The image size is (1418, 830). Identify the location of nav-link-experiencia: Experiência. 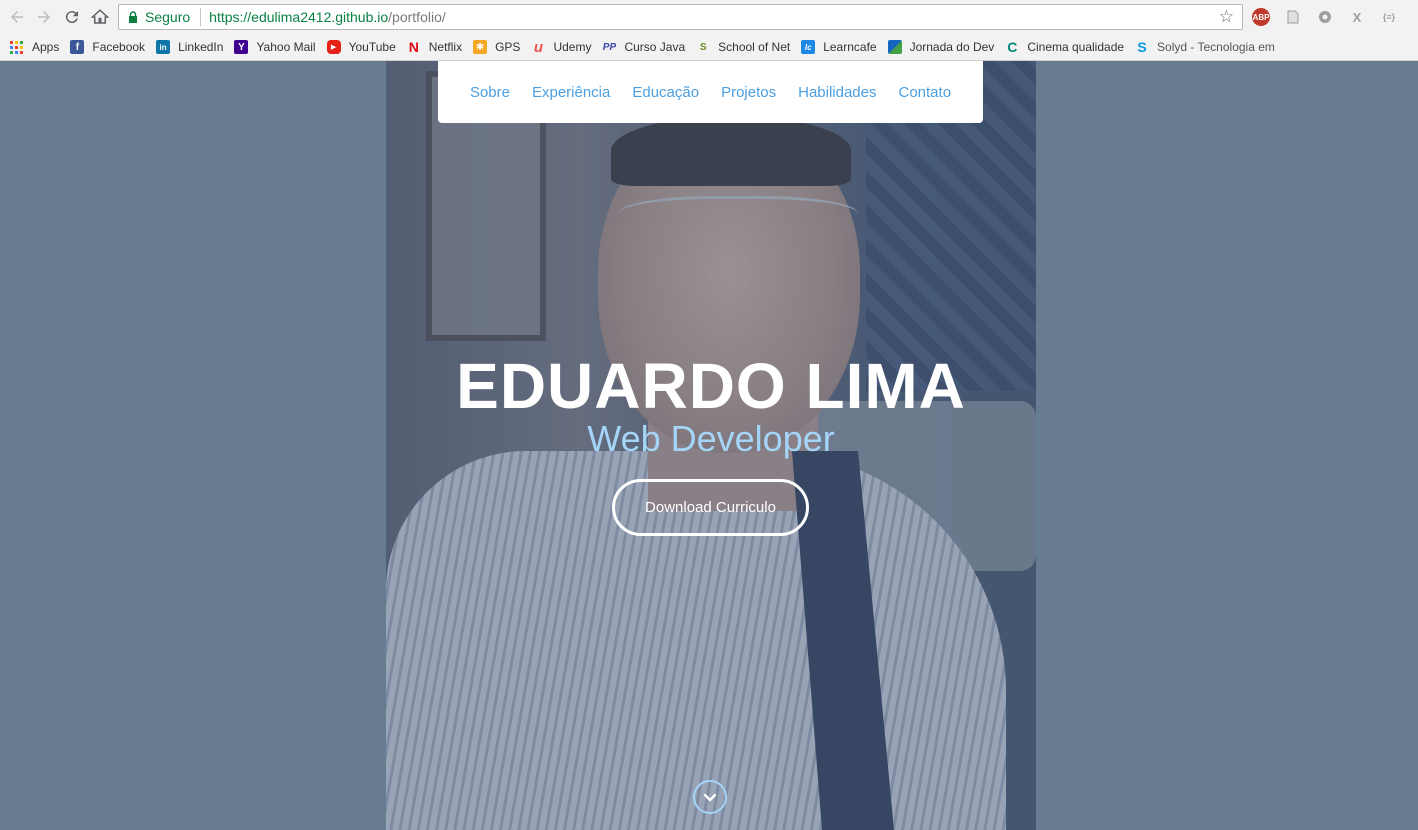
(571, 92).